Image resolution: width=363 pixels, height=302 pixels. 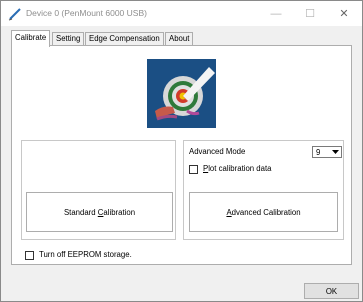 I want to click on eeprom-label: Turn off EEPROM storage., so click(x=85, y=254).